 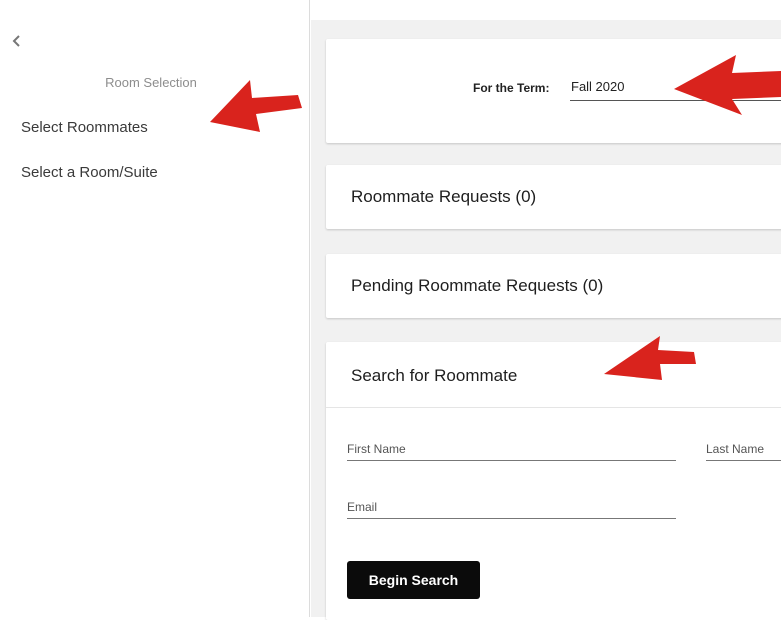 What do you see at coordinates (89, 172) in the screenshot?
I see `sidebar-item-select-room-suite: Select a Room/Suite` at bounding box center [89, 172].